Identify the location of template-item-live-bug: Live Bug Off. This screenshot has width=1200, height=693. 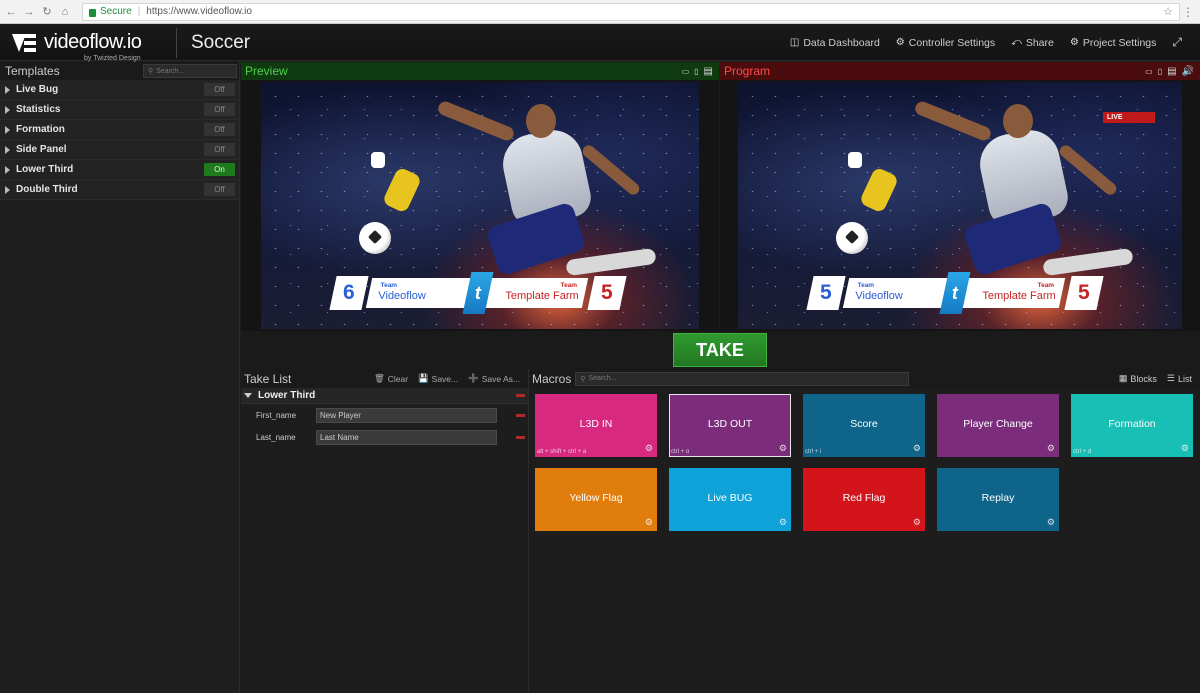
(119, 90).